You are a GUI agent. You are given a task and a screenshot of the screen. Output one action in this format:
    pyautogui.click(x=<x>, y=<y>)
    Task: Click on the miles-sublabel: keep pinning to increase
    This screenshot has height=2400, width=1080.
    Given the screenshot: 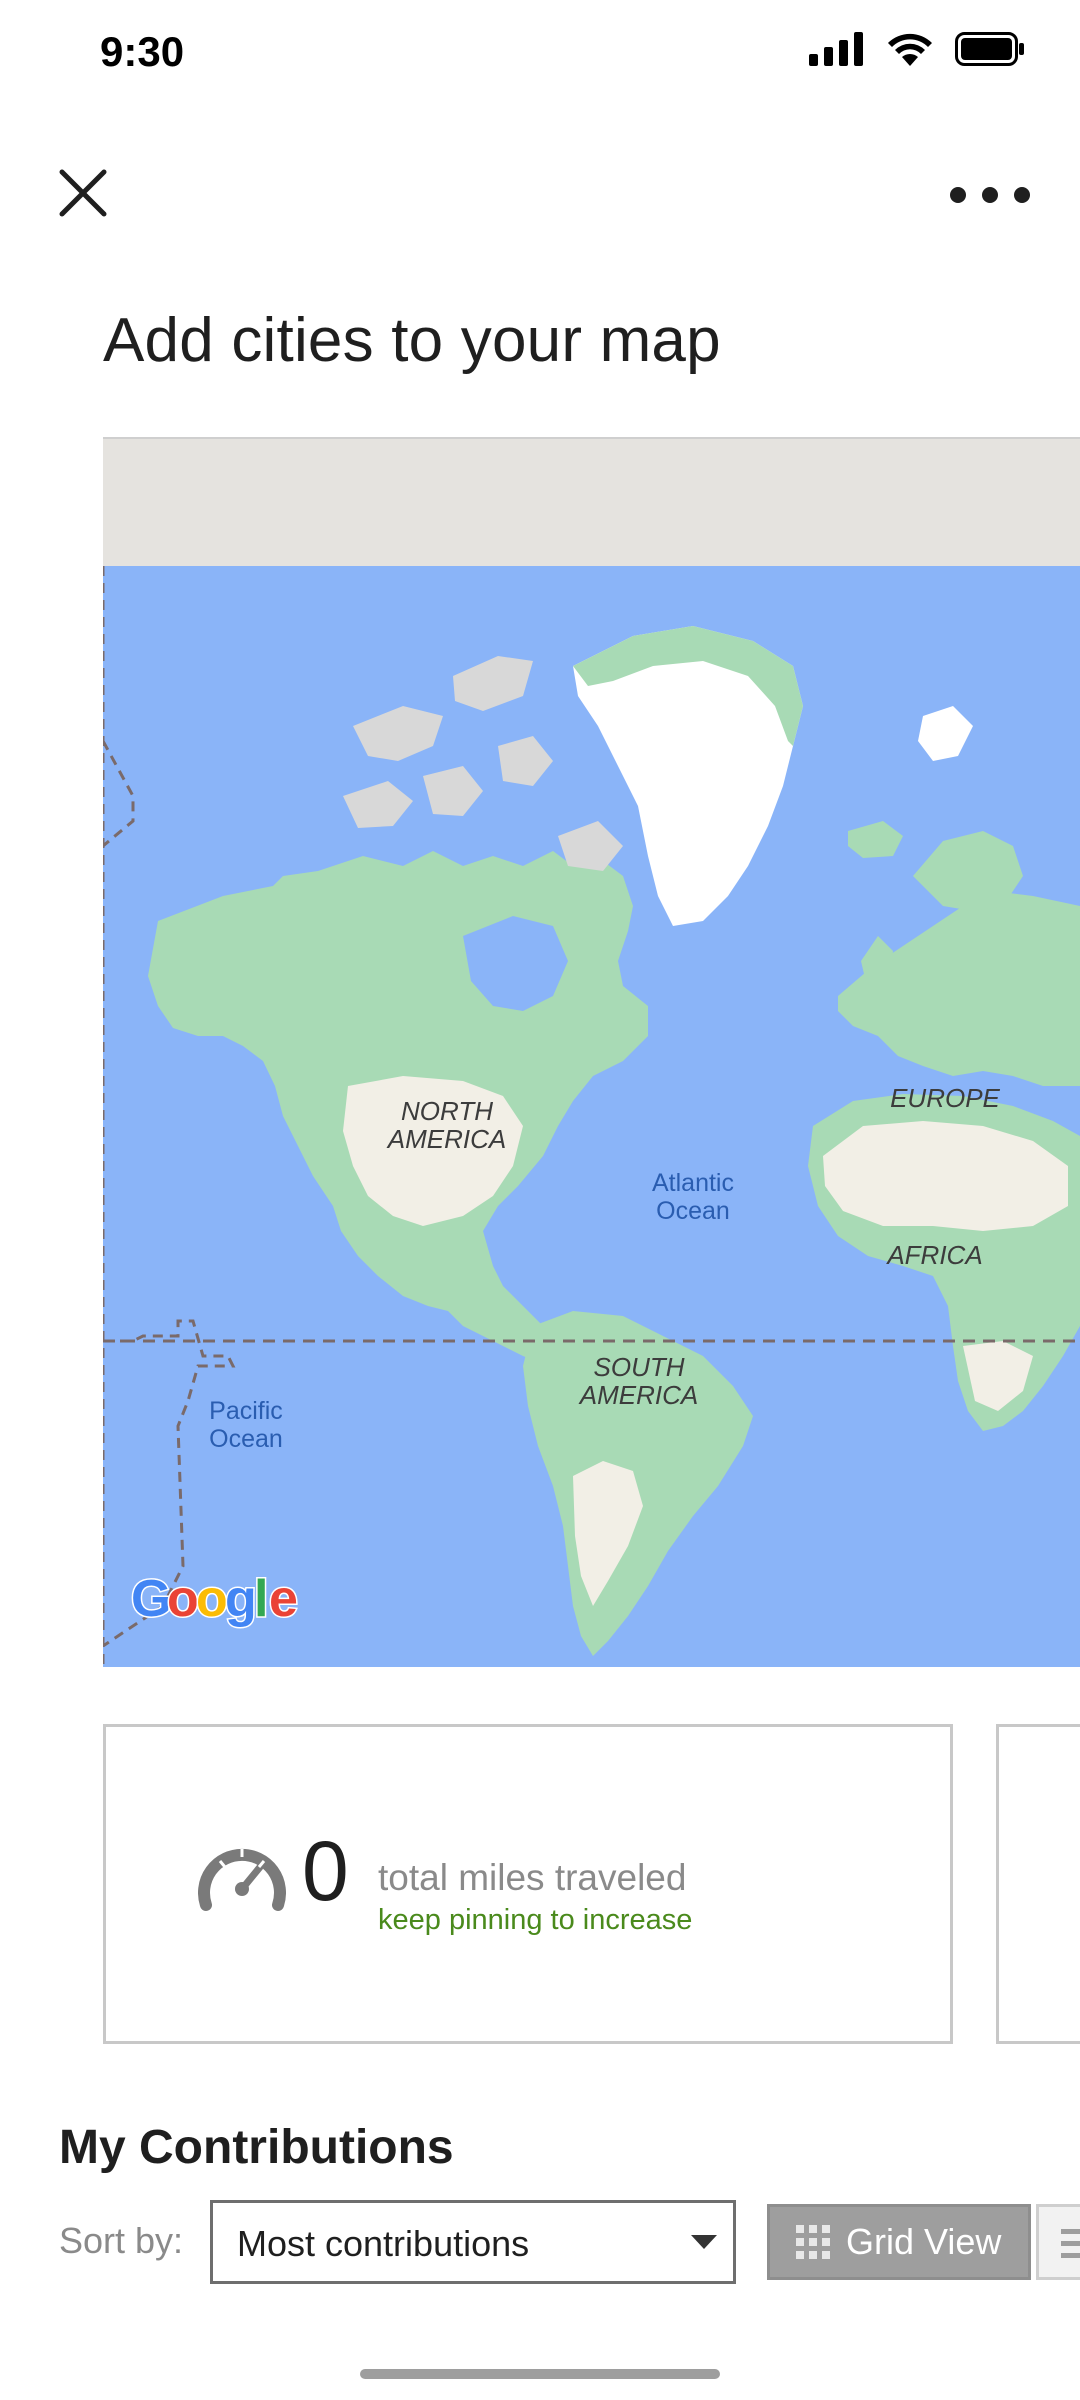 What is the action you would take?
    pyautogui.click(x=535, y=1920)
    